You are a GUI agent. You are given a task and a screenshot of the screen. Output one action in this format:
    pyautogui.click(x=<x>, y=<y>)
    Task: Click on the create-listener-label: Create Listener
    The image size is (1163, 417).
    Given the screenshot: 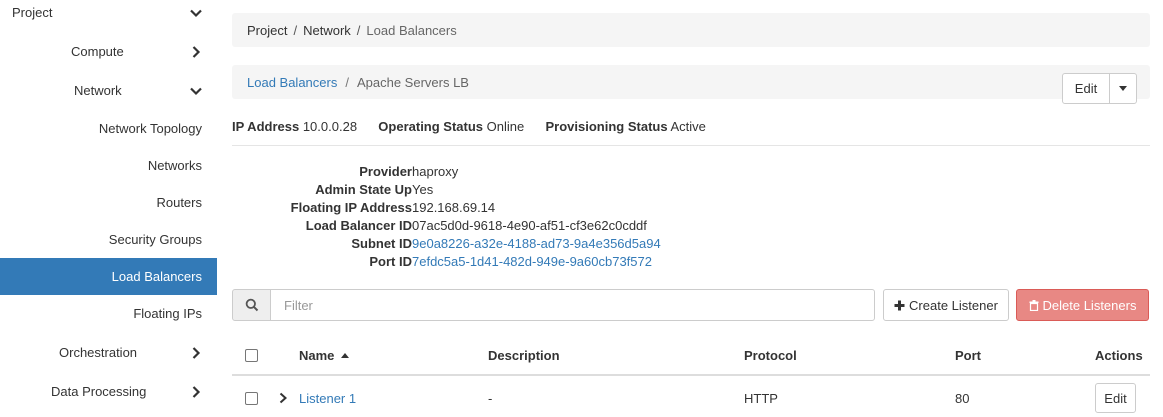 What is the action you would take?
    pyautogui.click(x=953, y=305)
    